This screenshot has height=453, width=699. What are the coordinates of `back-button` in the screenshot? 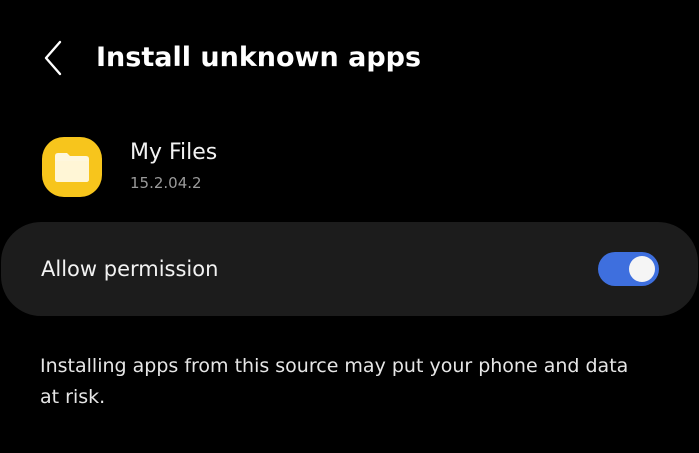 It's located at (53, 58).